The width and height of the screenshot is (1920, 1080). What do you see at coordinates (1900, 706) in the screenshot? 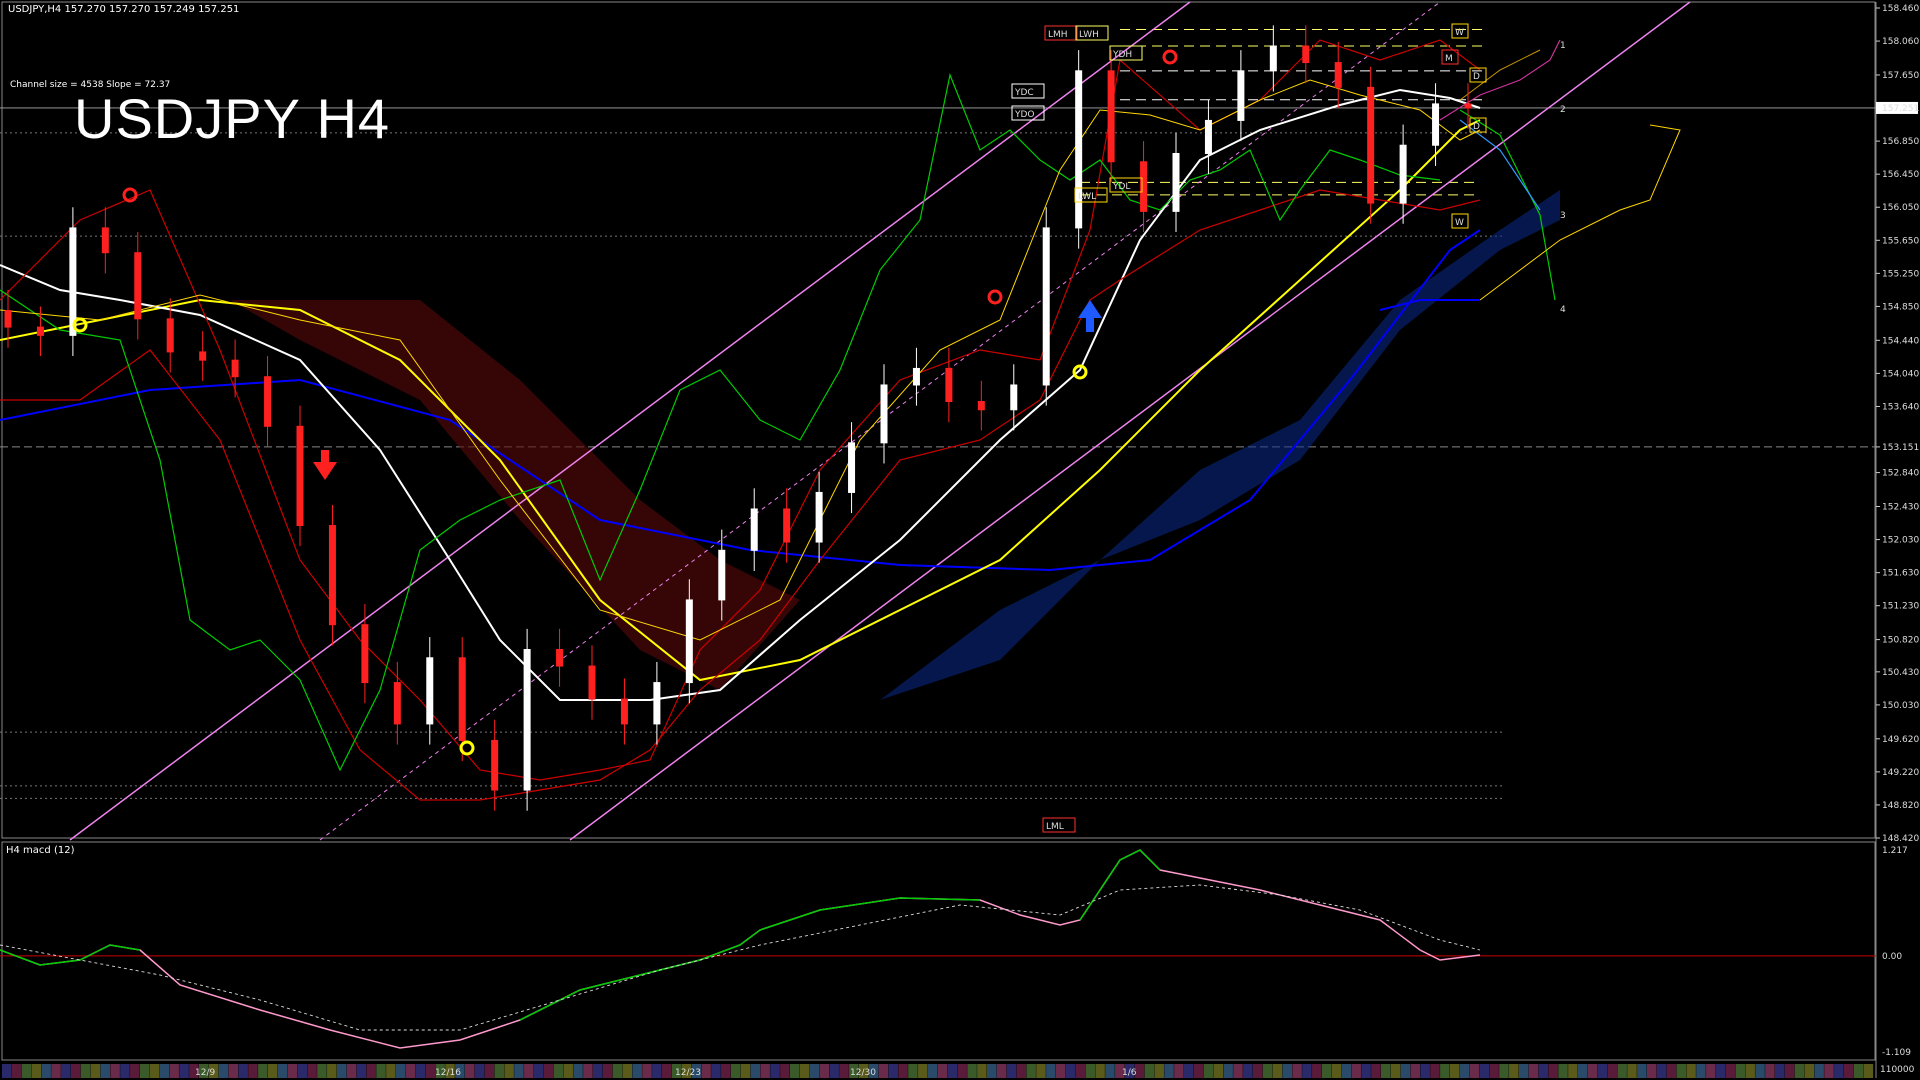
I see `price-tick-label: 150.030` at bounding box center [1900, 706].